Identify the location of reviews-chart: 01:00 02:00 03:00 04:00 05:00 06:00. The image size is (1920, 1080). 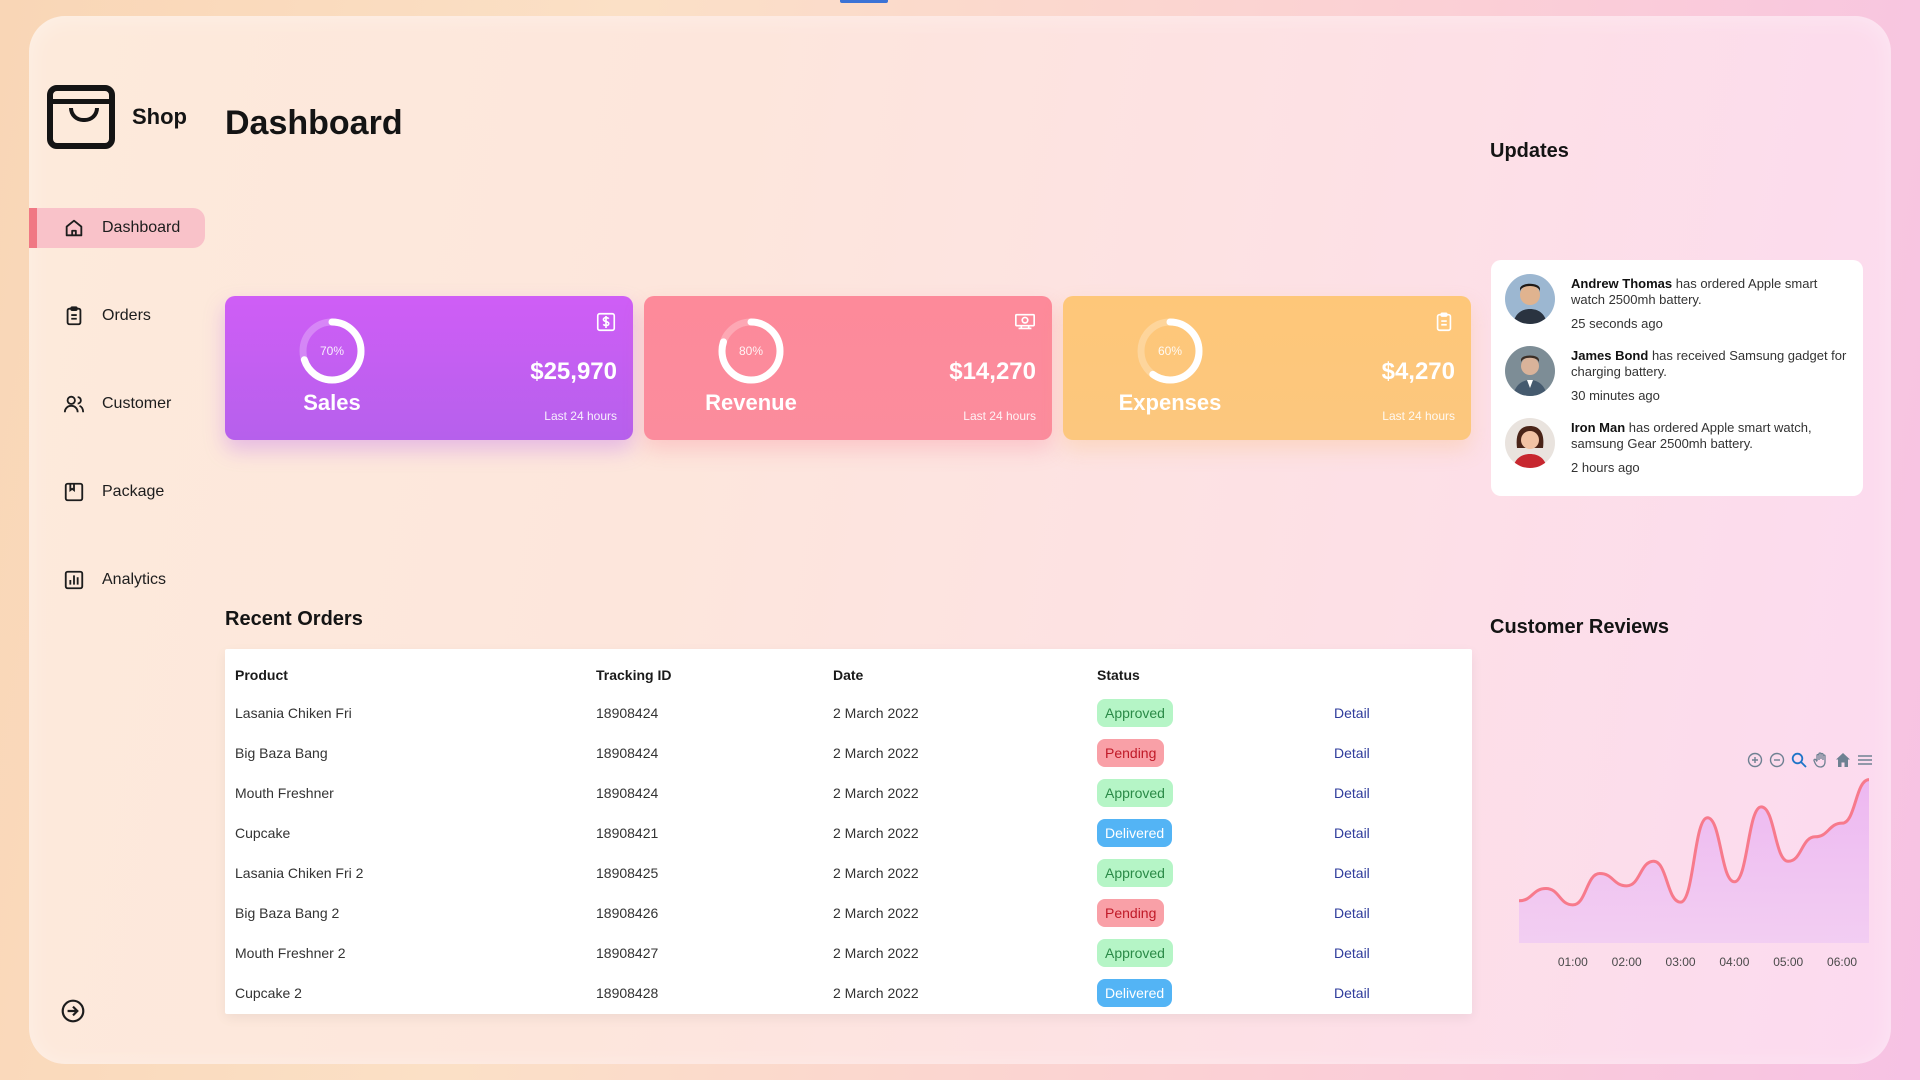
(1694, 873).